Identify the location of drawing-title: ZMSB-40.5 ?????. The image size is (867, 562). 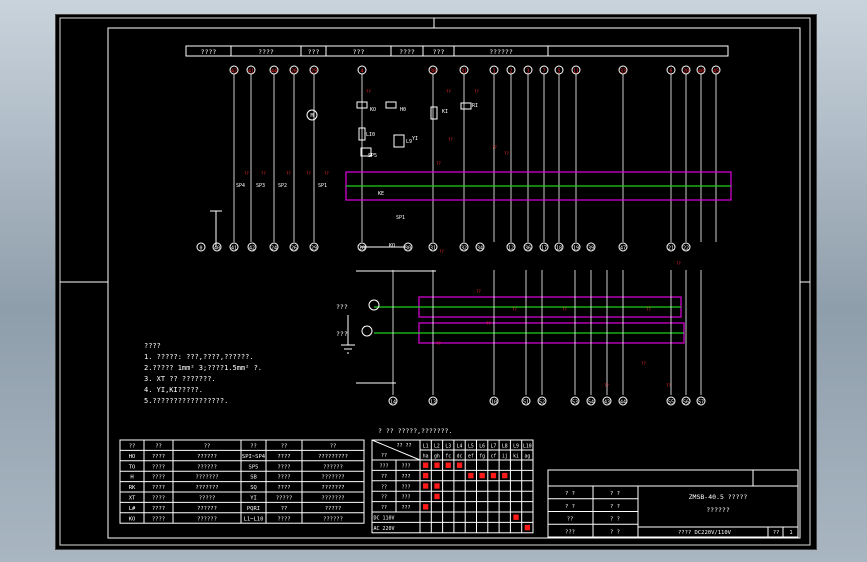
(718, 497).